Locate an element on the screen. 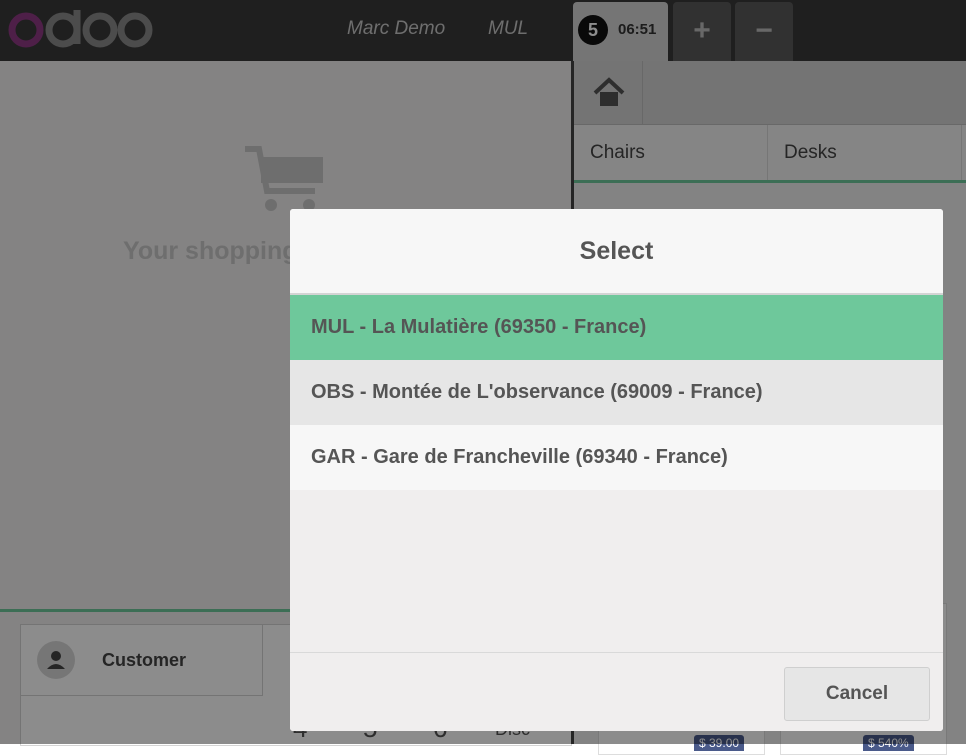 The image size is (966, 755). cancel-button: Cancel is located at coordinates (857, 694).